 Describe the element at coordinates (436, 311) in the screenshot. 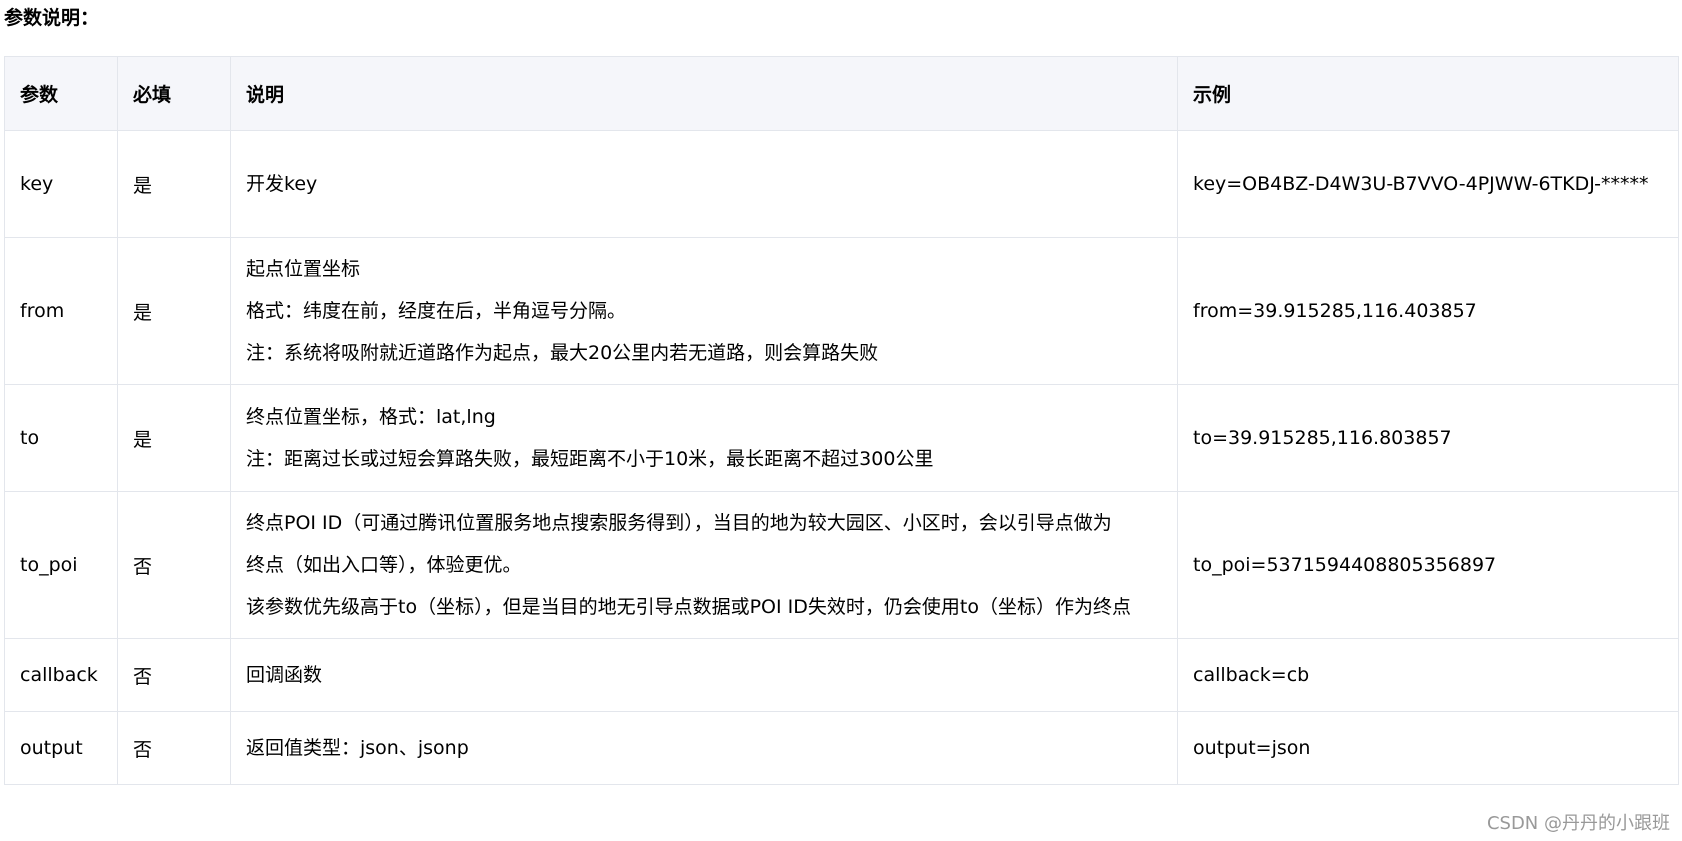

I see `description-line: 格式：纬度在前，经度在后，半角逗号分隔。` at that location.